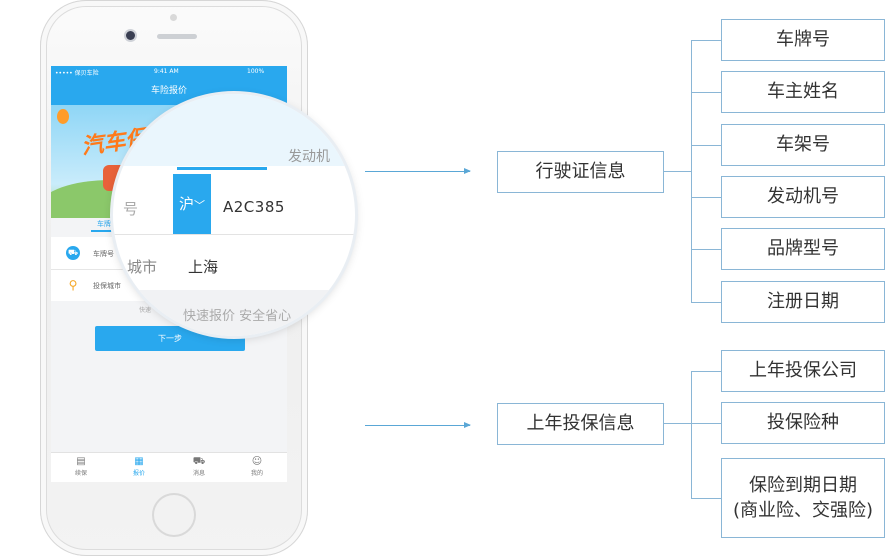  I want to click on field-registration-date: 注册日期, so click(803, 302).